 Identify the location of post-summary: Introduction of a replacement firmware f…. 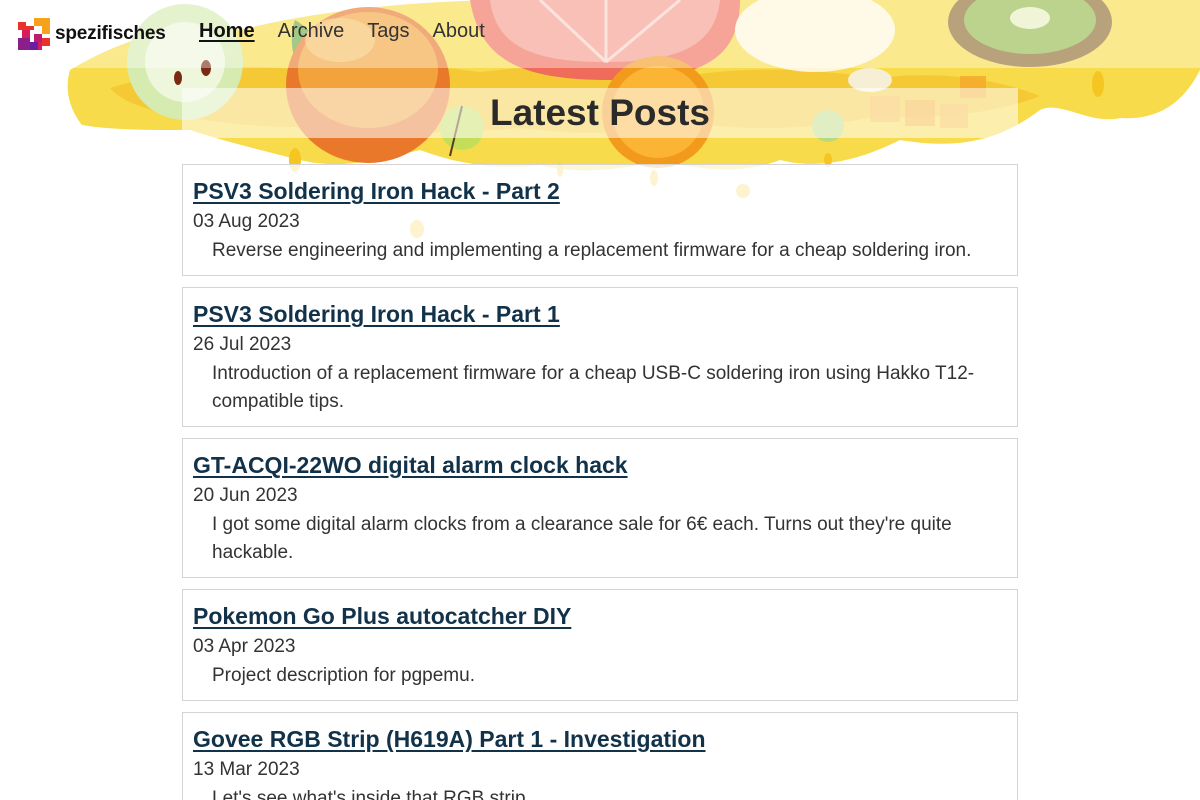
(593, 387).